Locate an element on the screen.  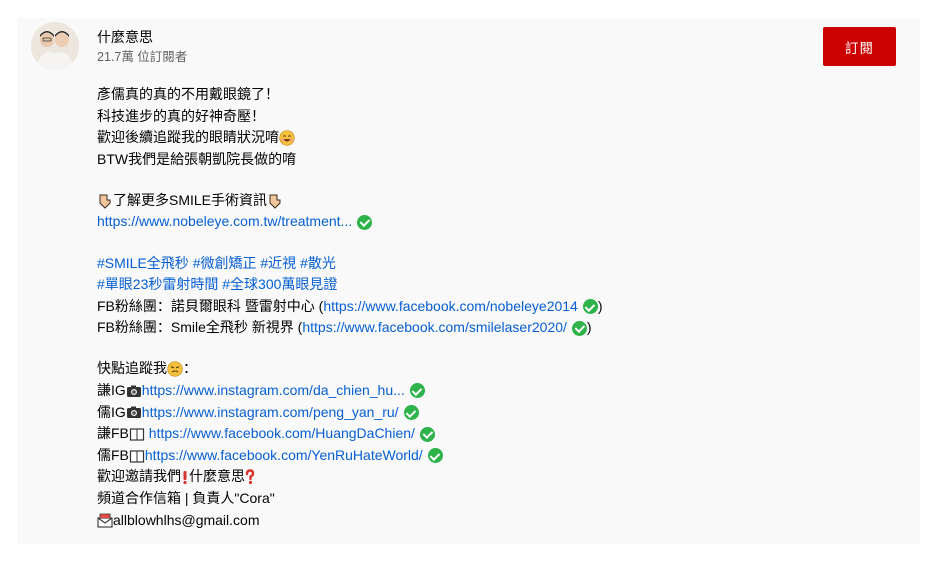
intro-line-2: 科技進步的真的好神奇壓！ is located at coordinates (181, 115).